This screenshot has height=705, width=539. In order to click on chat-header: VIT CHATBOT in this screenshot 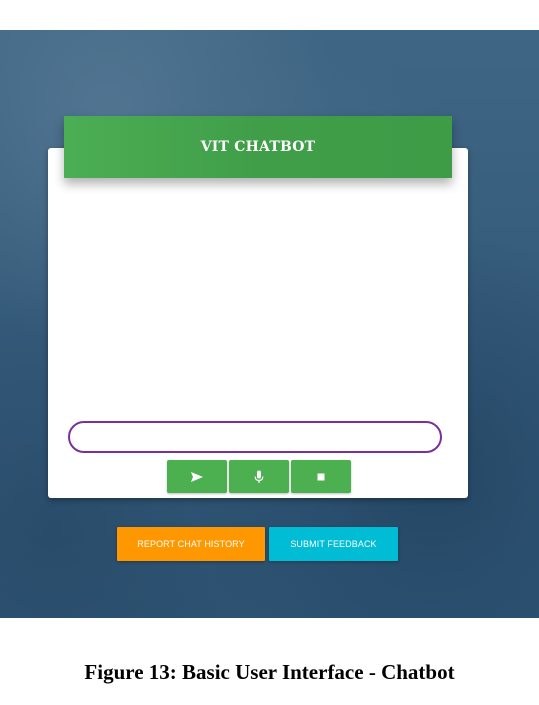, I will do `click(258, 147)`.